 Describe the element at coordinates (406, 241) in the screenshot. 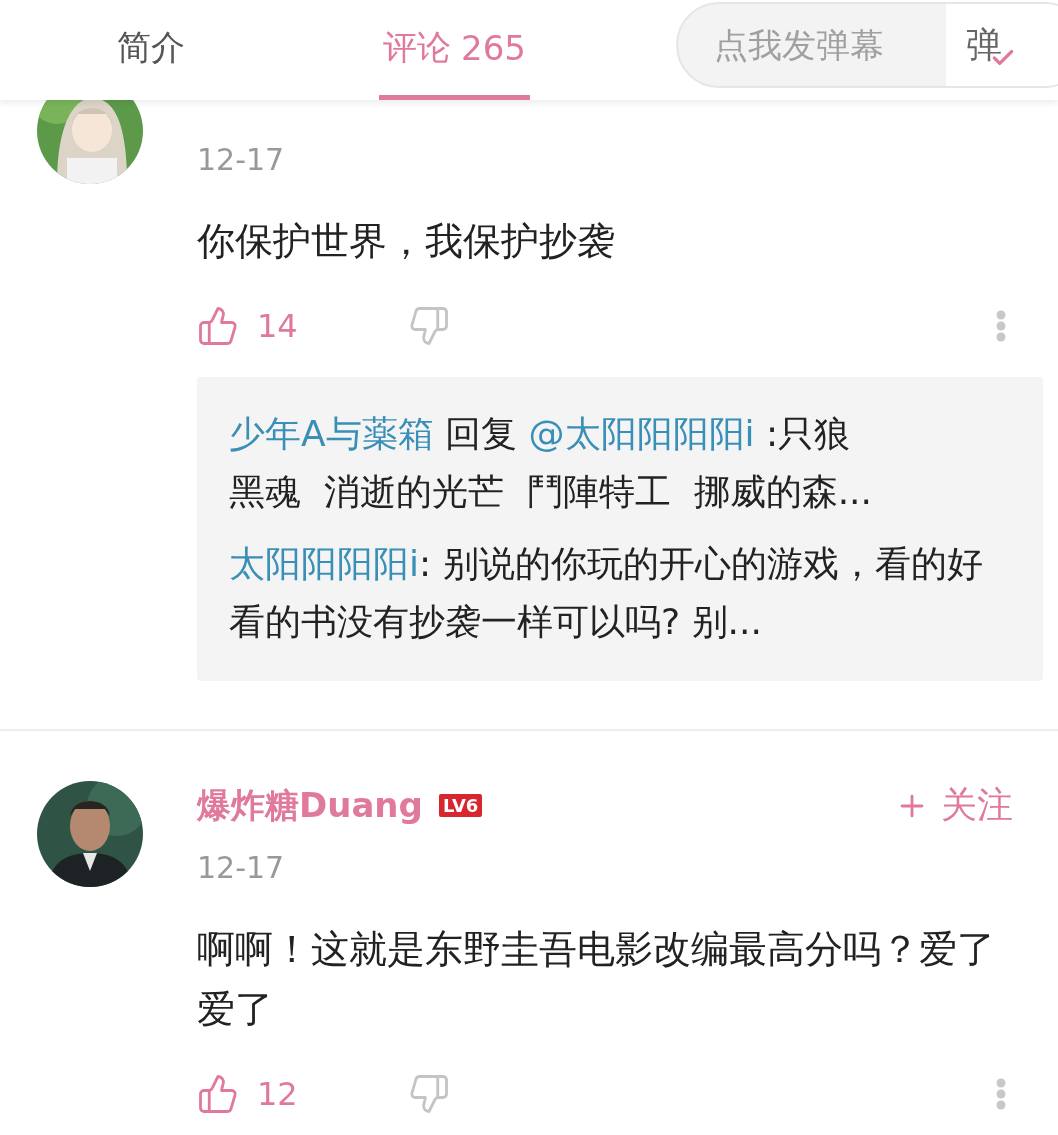

I see `comment-text: 你保护世界，我保护抄袭` at that location.